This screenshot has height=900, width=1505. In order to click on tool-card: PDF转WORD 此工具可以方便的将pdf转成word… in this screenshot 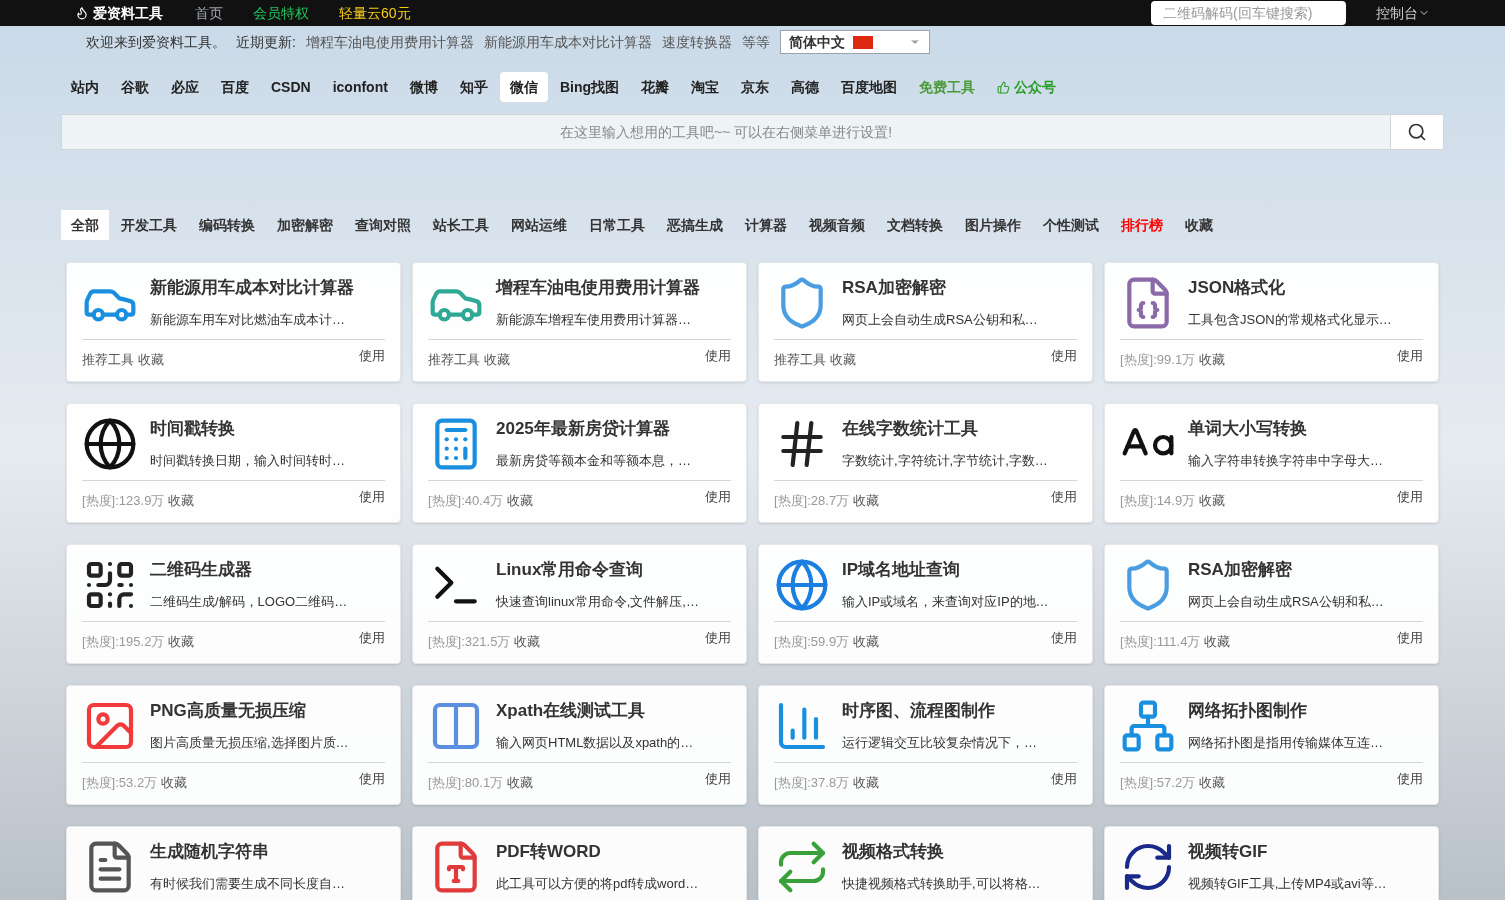, I will do `click(579, 863)`.